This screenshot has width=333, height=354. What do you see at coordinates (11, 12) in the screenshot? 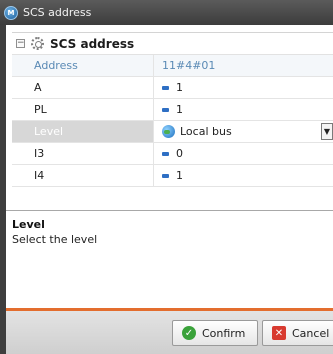
I see `app-icon: M` at bounding box center [11, 12].